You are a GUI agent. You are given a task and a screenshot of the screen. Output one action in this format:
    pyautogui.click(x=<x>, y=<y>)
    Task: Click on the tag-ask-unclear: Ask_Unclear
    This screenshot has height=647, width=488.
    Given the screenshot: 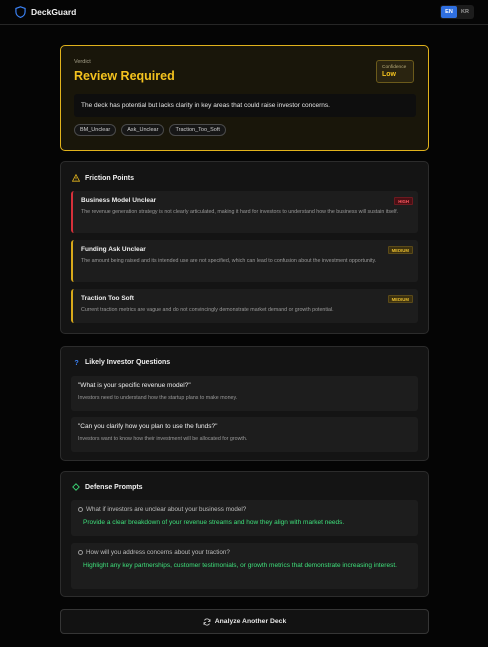 What is the action you would take?
    pyautogui.click(x=143, y=130)
    